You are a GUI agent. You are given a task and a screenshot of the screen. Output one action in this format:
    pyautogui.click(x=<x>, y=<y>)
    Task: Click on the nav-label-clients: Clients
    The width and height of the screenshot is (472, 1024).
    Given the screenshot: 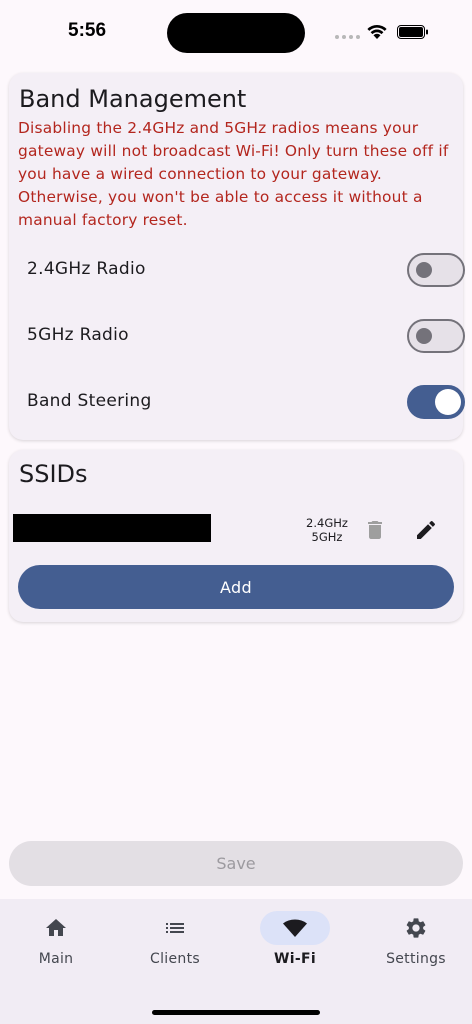 What is the action you would take?
    pyautogui.click(x=175, y=959)
    